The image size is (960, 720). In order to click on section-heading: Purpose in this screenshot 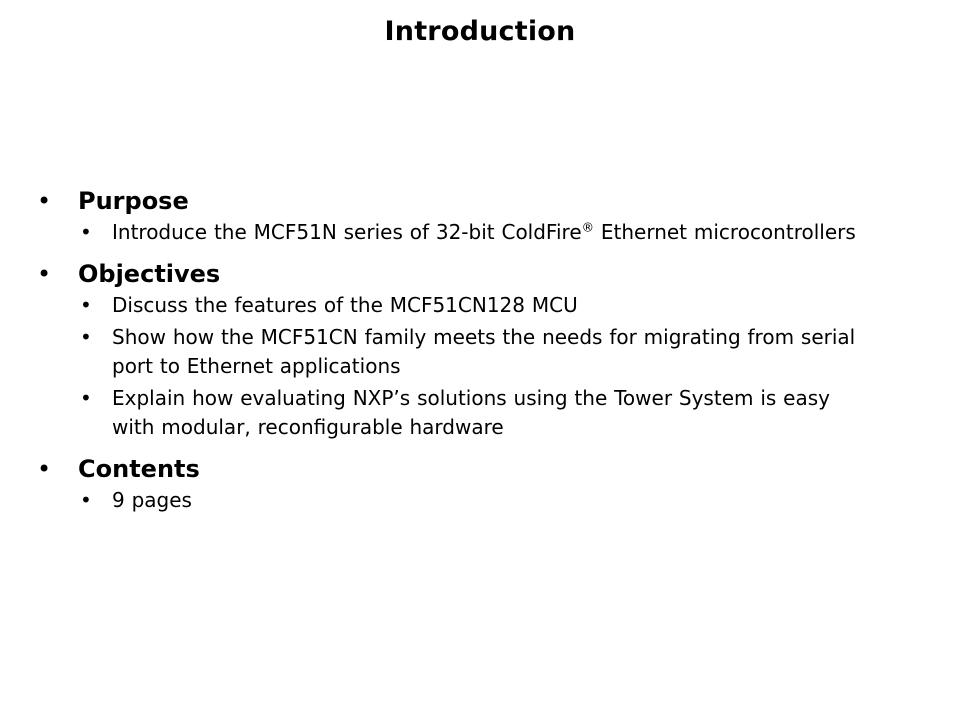, I will do `click(133, 201)`.